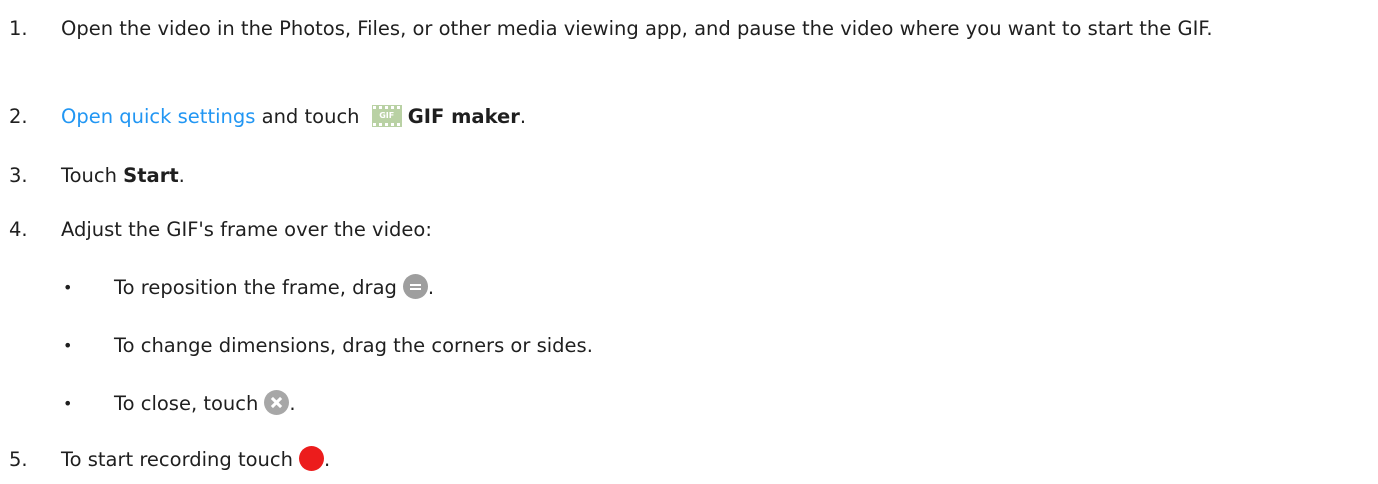 The height and width of the screenshot is (484, 1378). What do you see at coordinates (151, 175) in the screenshot?
I see `start-label: Start` at bounding box center [151, 175].